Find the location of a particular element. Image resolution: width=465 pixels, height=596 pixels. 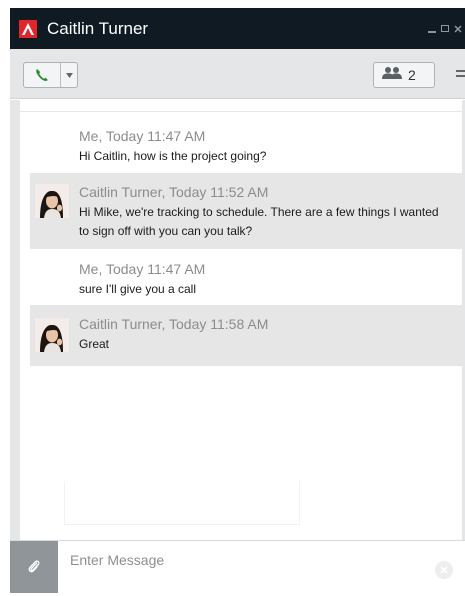

window-title: Caitlin Turner is located at coordinates (98, 28).